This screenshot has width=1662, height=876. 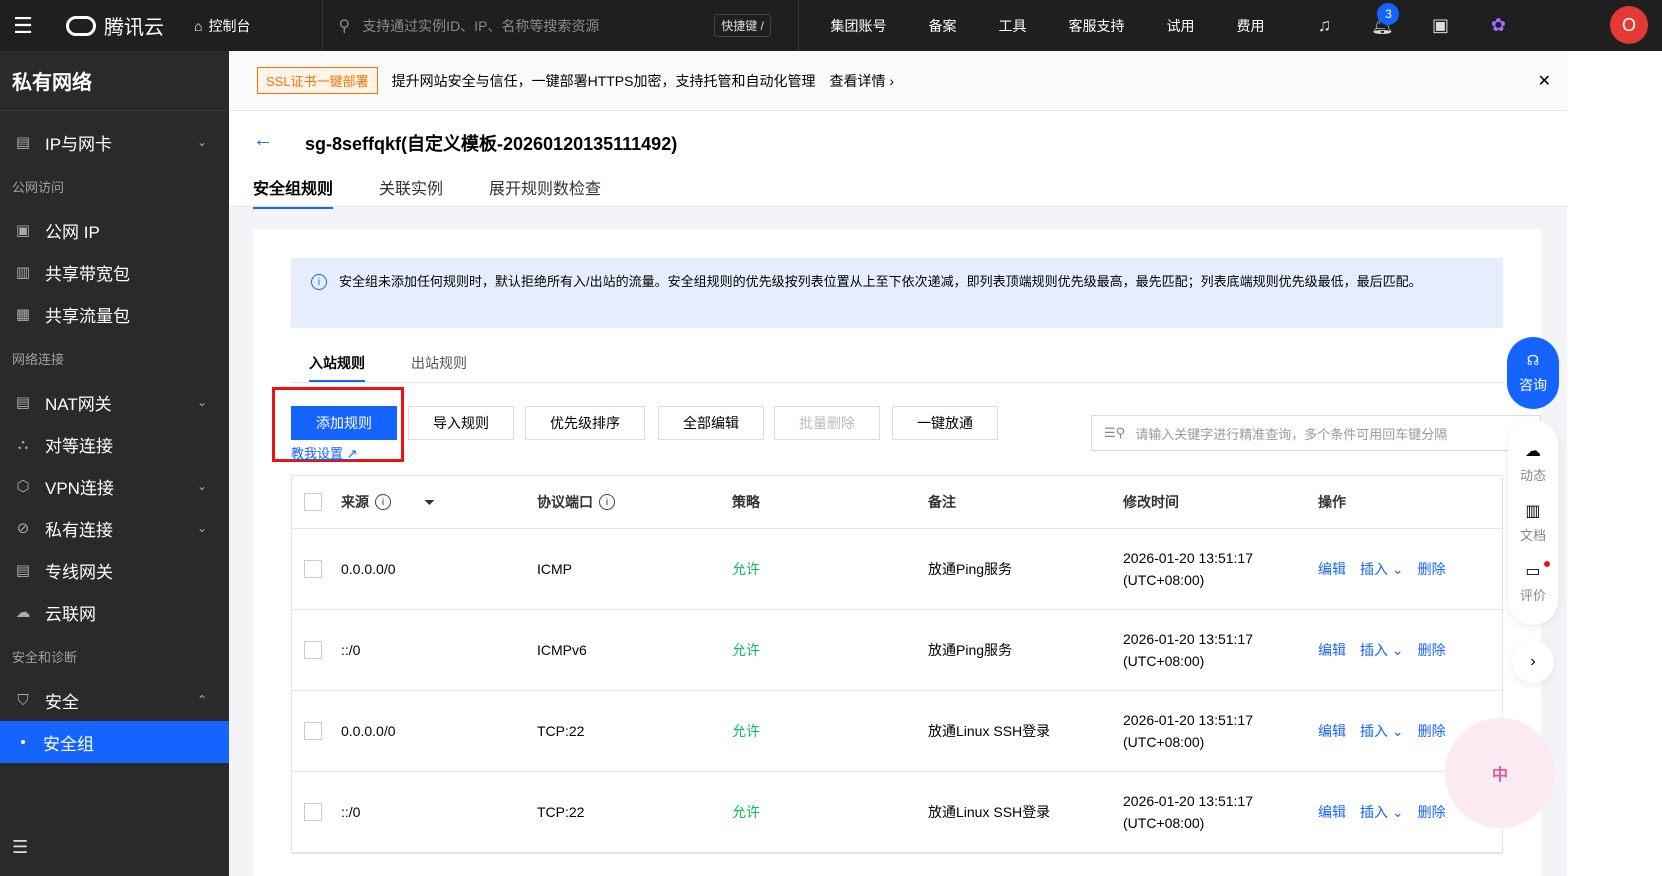 What do you see at coordinates (1316, 433) in the screenshot?
I see `rule-search-input: ☰⚲ 请输入关键字进行精准查询，多个条件可用回车键分隔` at bounding box center [1316, 433].